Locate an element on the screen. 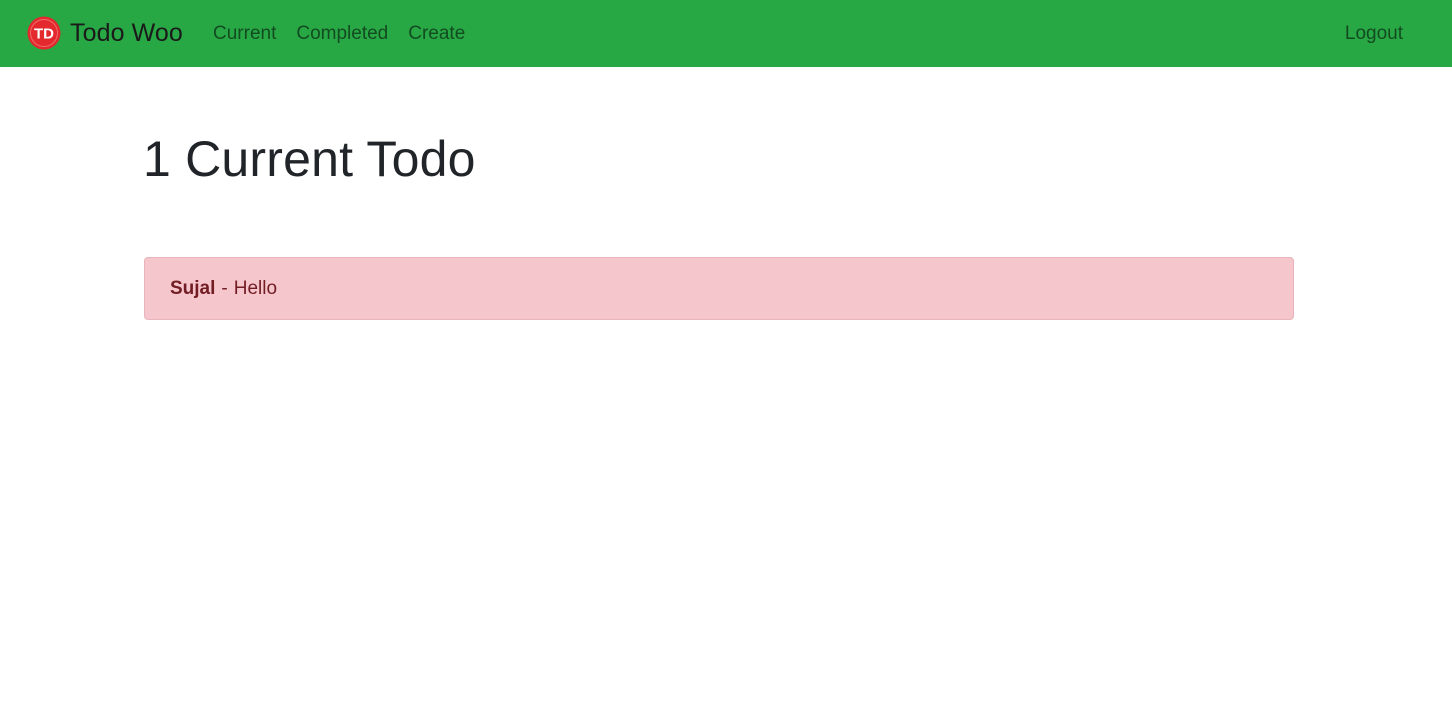 The width and height of the screenshot is (1452, 717). logout-link: Logout is located at coordinates (1374, 33).